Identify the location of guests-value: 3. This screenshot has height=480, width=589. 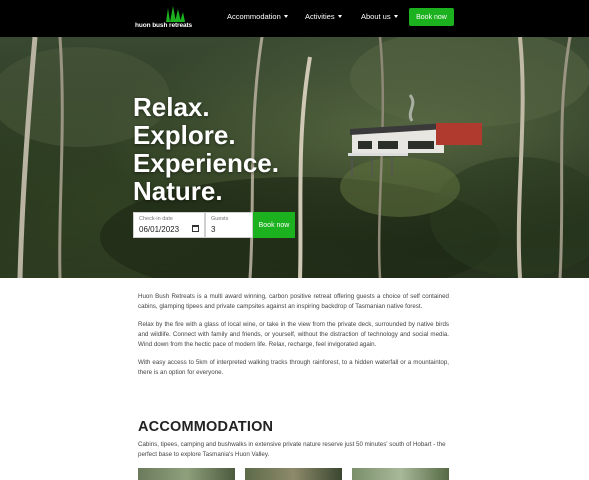
(213, 229).